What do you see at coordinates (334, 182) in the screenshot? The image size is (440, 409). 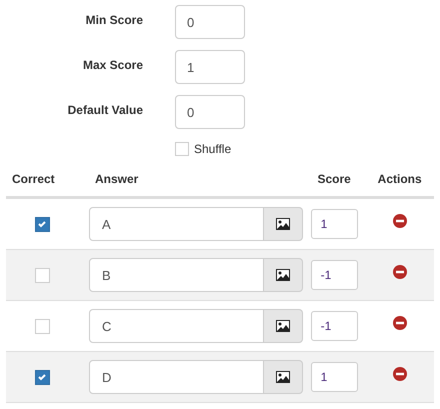 I see `column-header: Score` at bounding box center [334, 182].